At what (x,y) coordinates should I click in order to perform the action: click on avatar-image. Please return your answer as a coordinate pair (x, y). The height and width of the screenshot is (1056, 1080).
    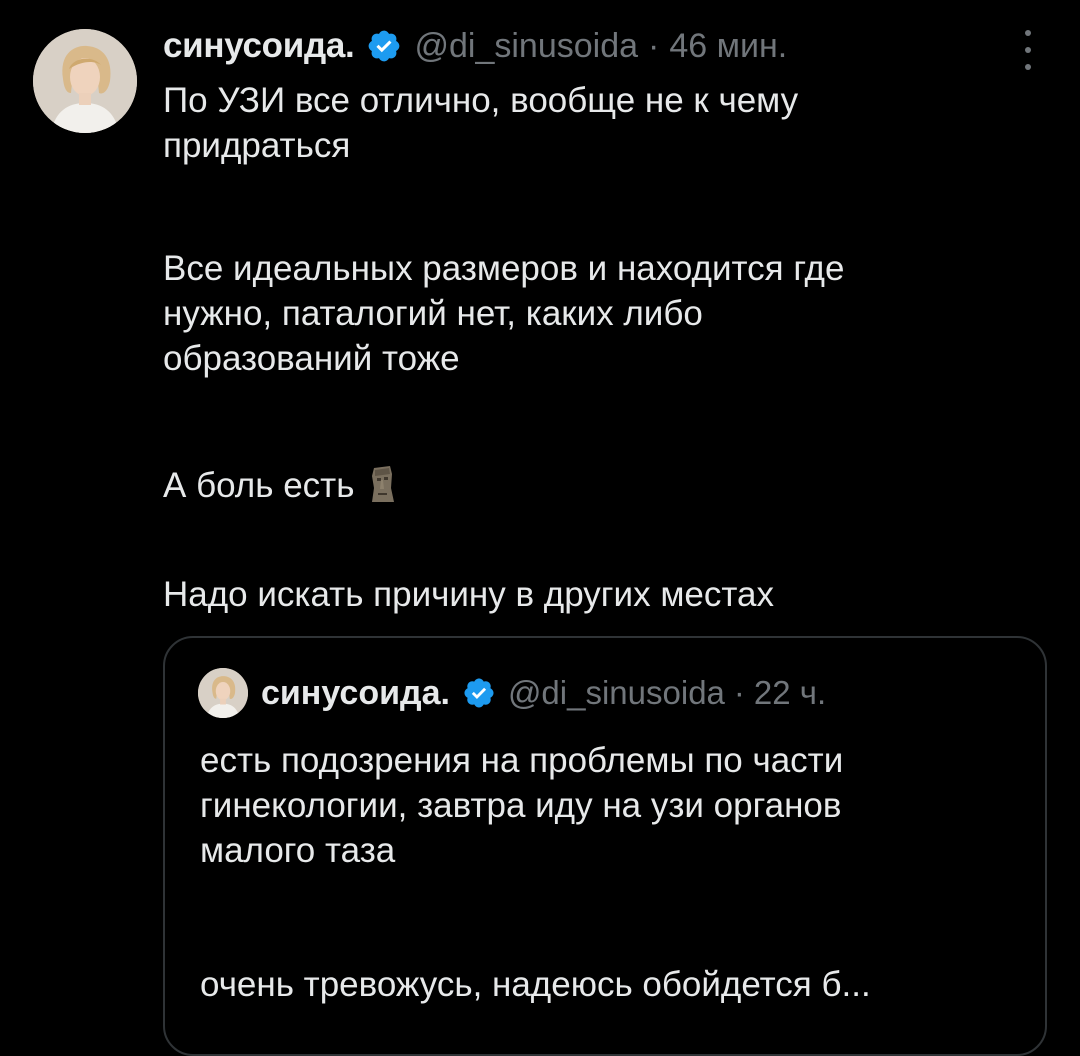
    Looking at the image, I should click on (85, 81).